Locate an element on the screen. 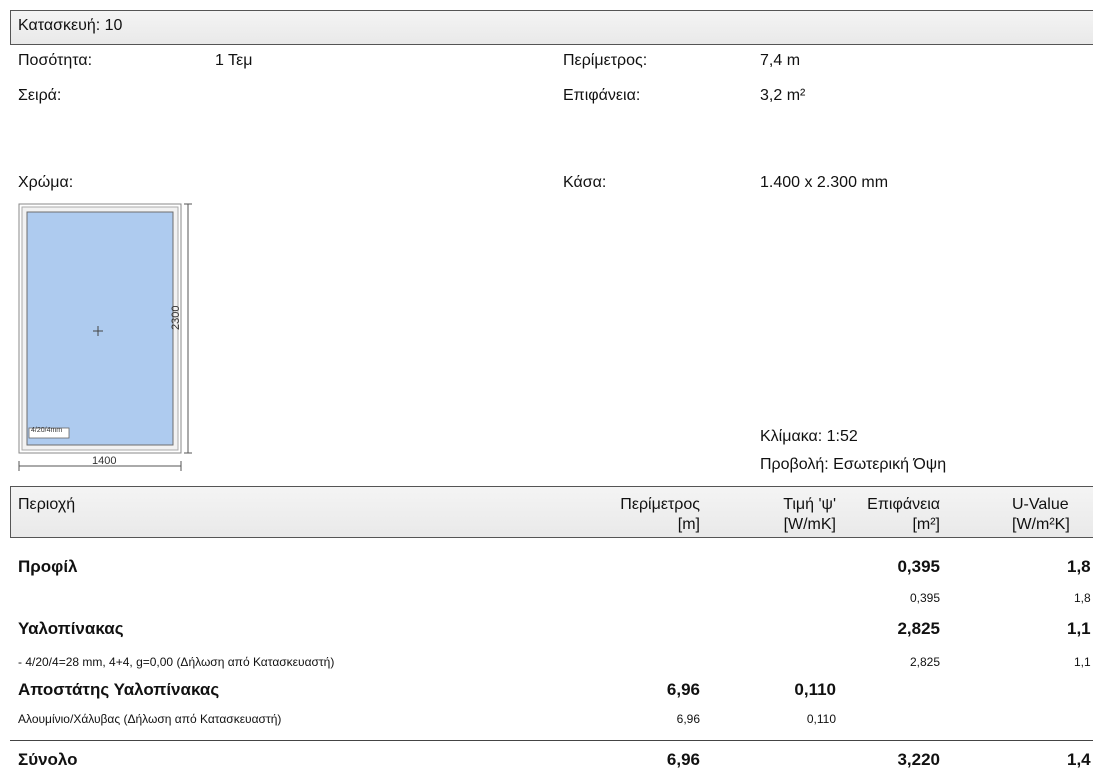 The height and width of the screenshot is (778, 1093). total-name: Σύνολο is located at coordinates (48, 759).